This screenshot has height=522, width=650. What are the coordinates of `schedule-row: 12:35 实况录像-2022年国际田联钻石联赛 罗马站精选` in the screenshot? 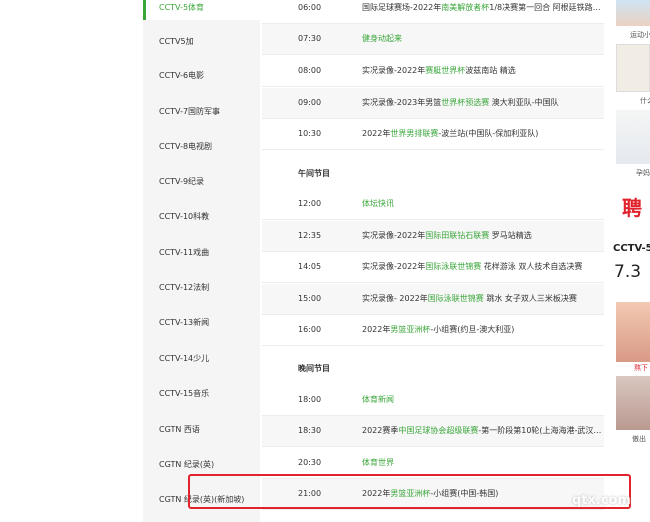 It's located at (433, 236).